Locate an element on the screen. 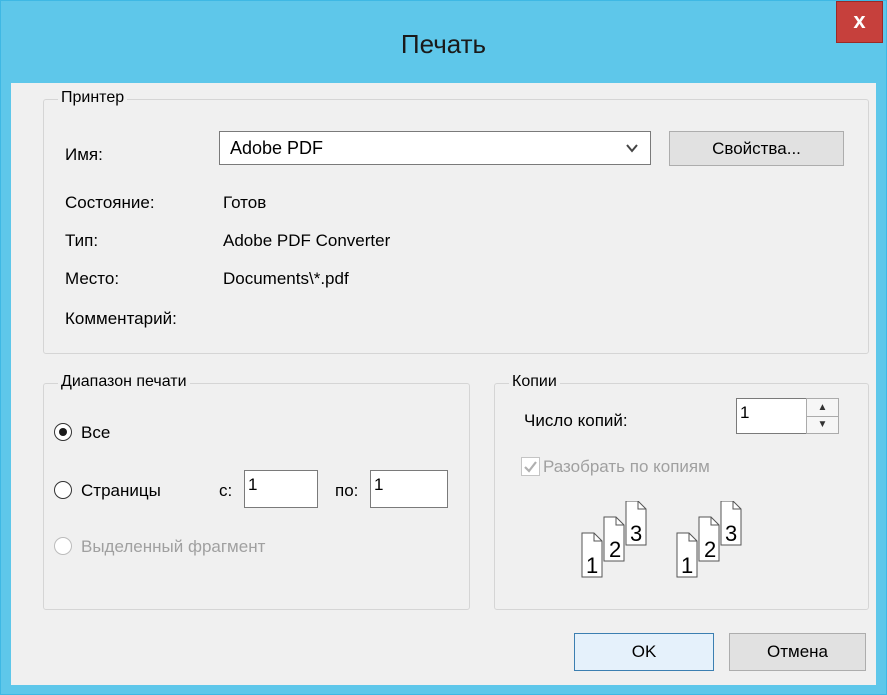 This screenshot has height=695, width=887. print-range-legend: Диапазон печати is located at coordinates (124, 382).